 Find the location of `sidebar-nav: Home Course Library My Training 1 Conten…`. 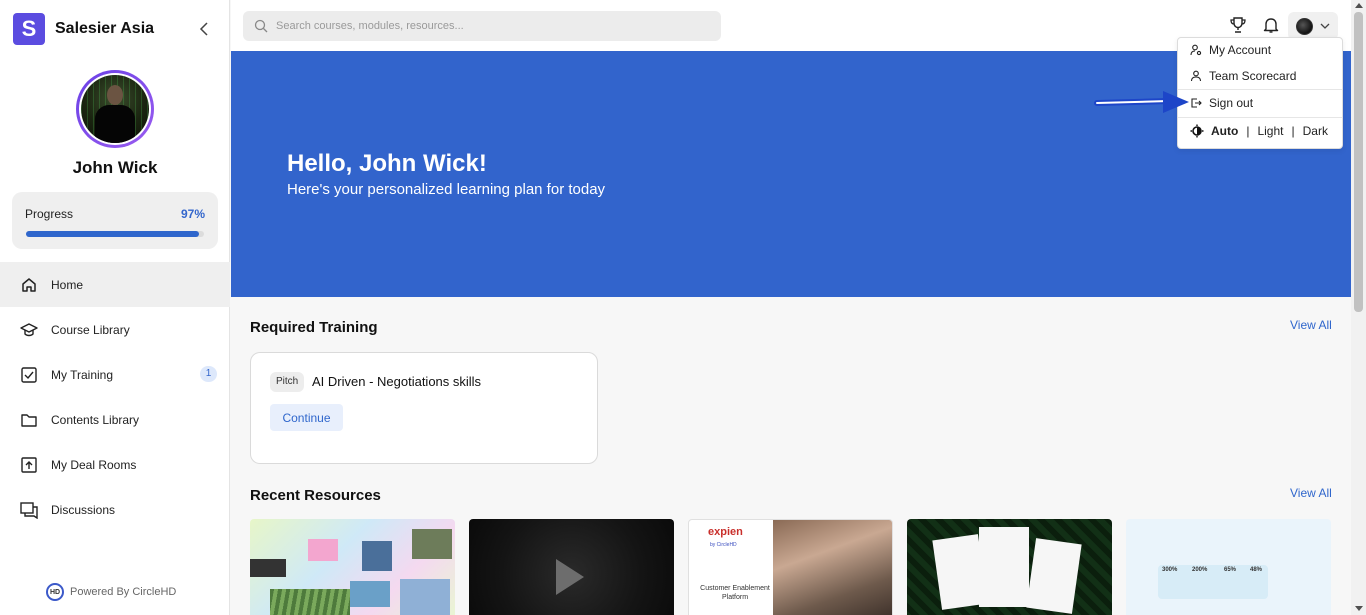

sidebar-nav: Home Course Library My Training 1 Conten… is located at coordinates (115, 397).